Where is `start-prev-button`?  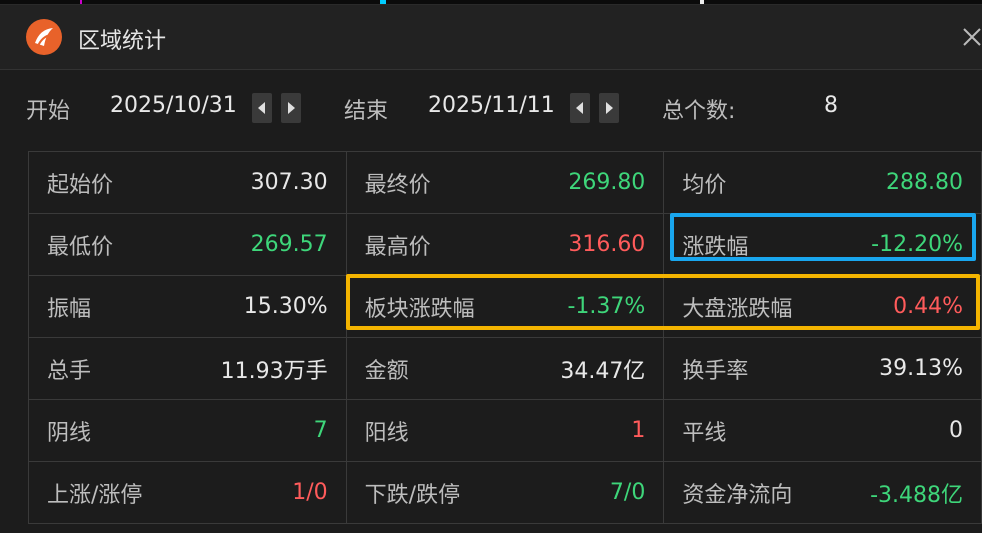
start-prev-button is located at coordinates (262, 108).